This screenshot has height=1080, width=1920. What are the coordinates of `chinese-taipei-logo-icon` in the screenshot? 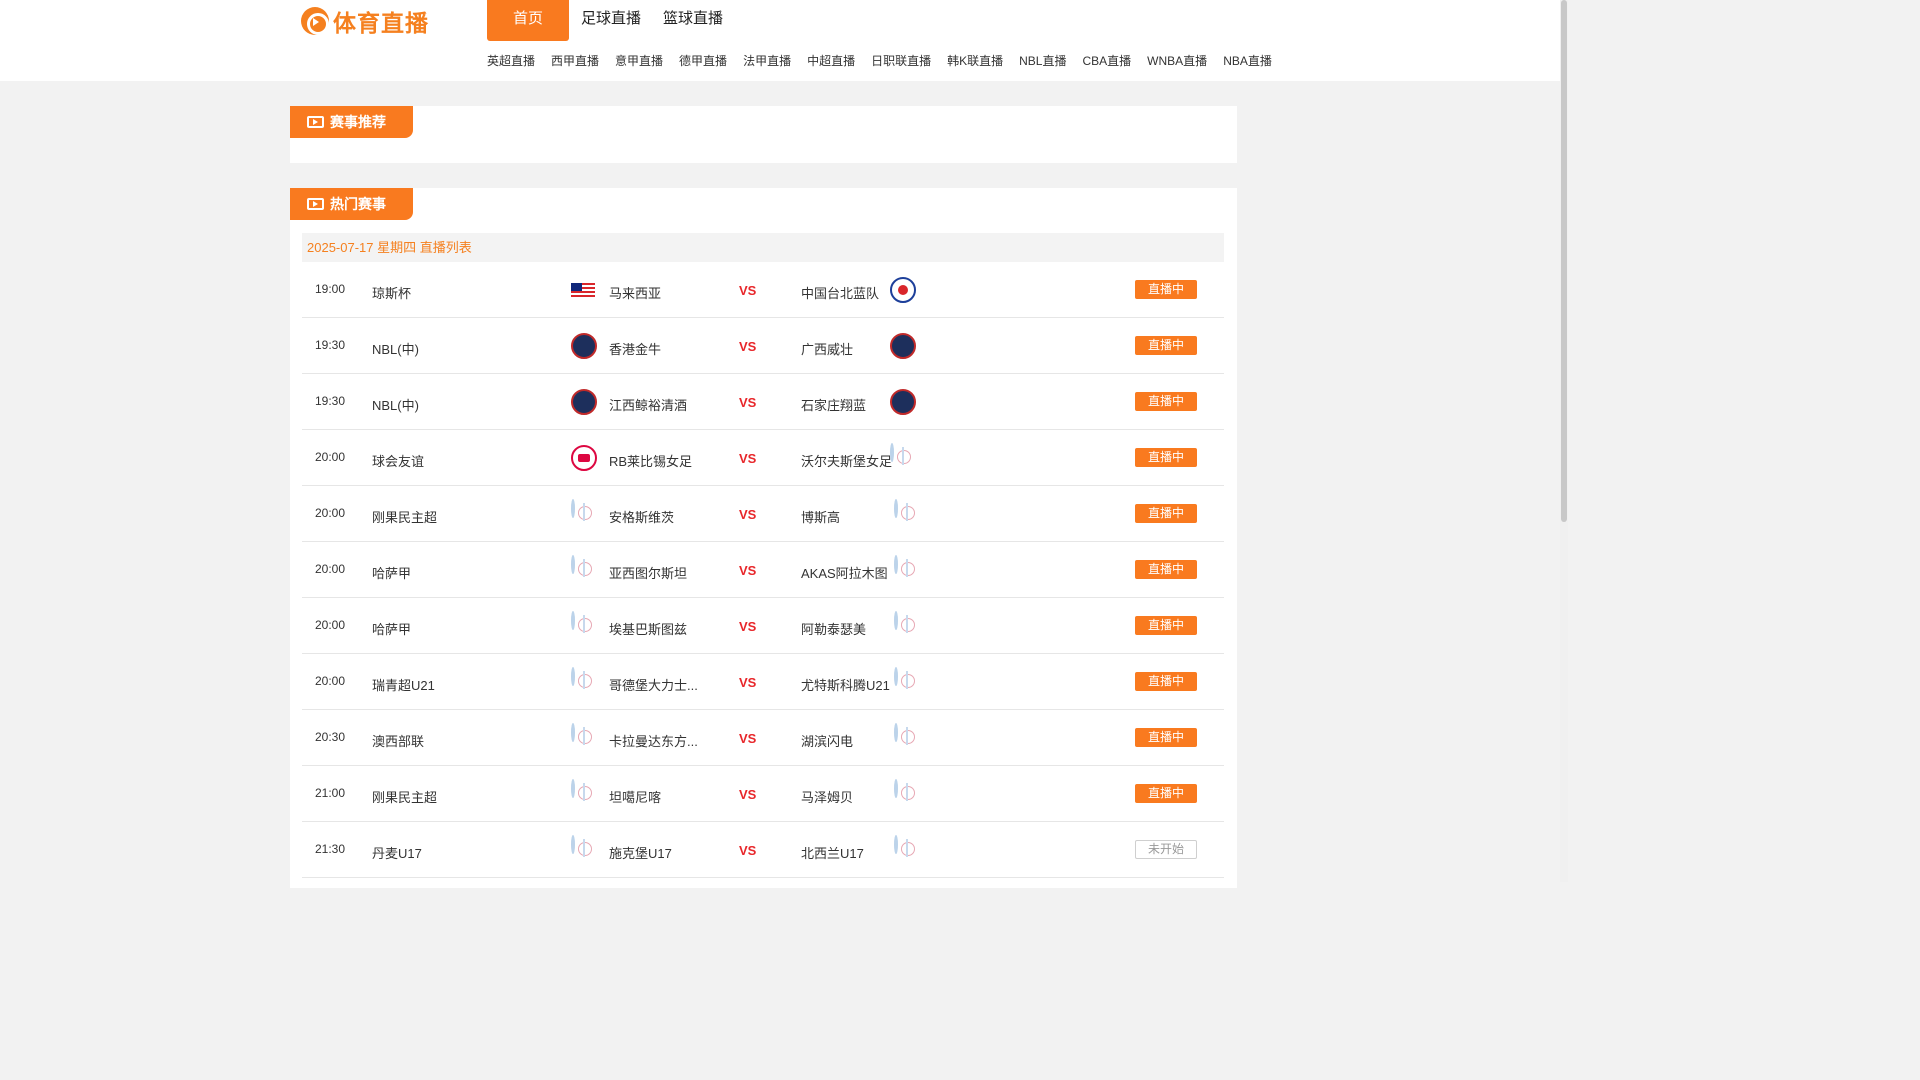 It's located at (903, 290).